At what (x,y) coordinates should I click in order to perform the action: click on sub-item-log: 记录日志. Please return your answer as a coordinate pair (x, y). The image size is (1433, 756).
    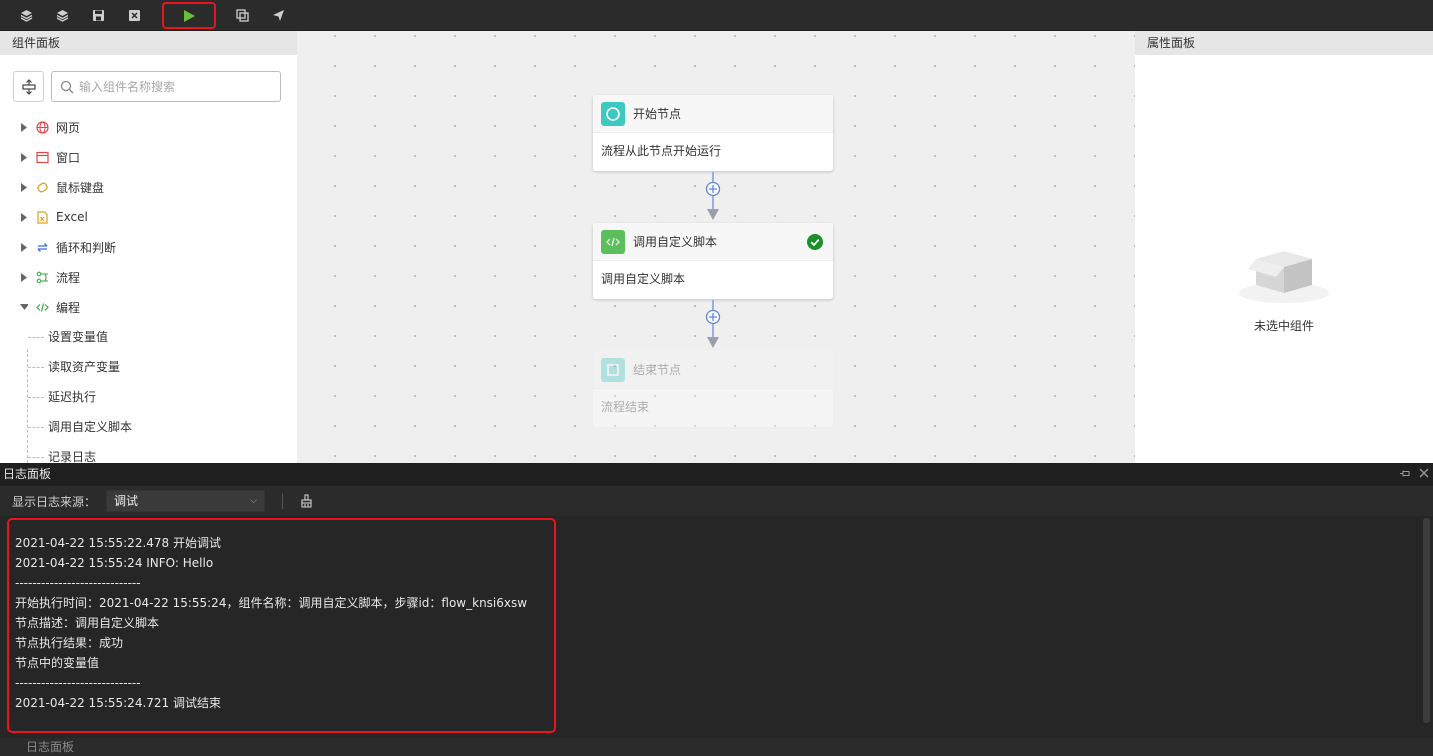
    Looking at the image, I should click on (72, 455).